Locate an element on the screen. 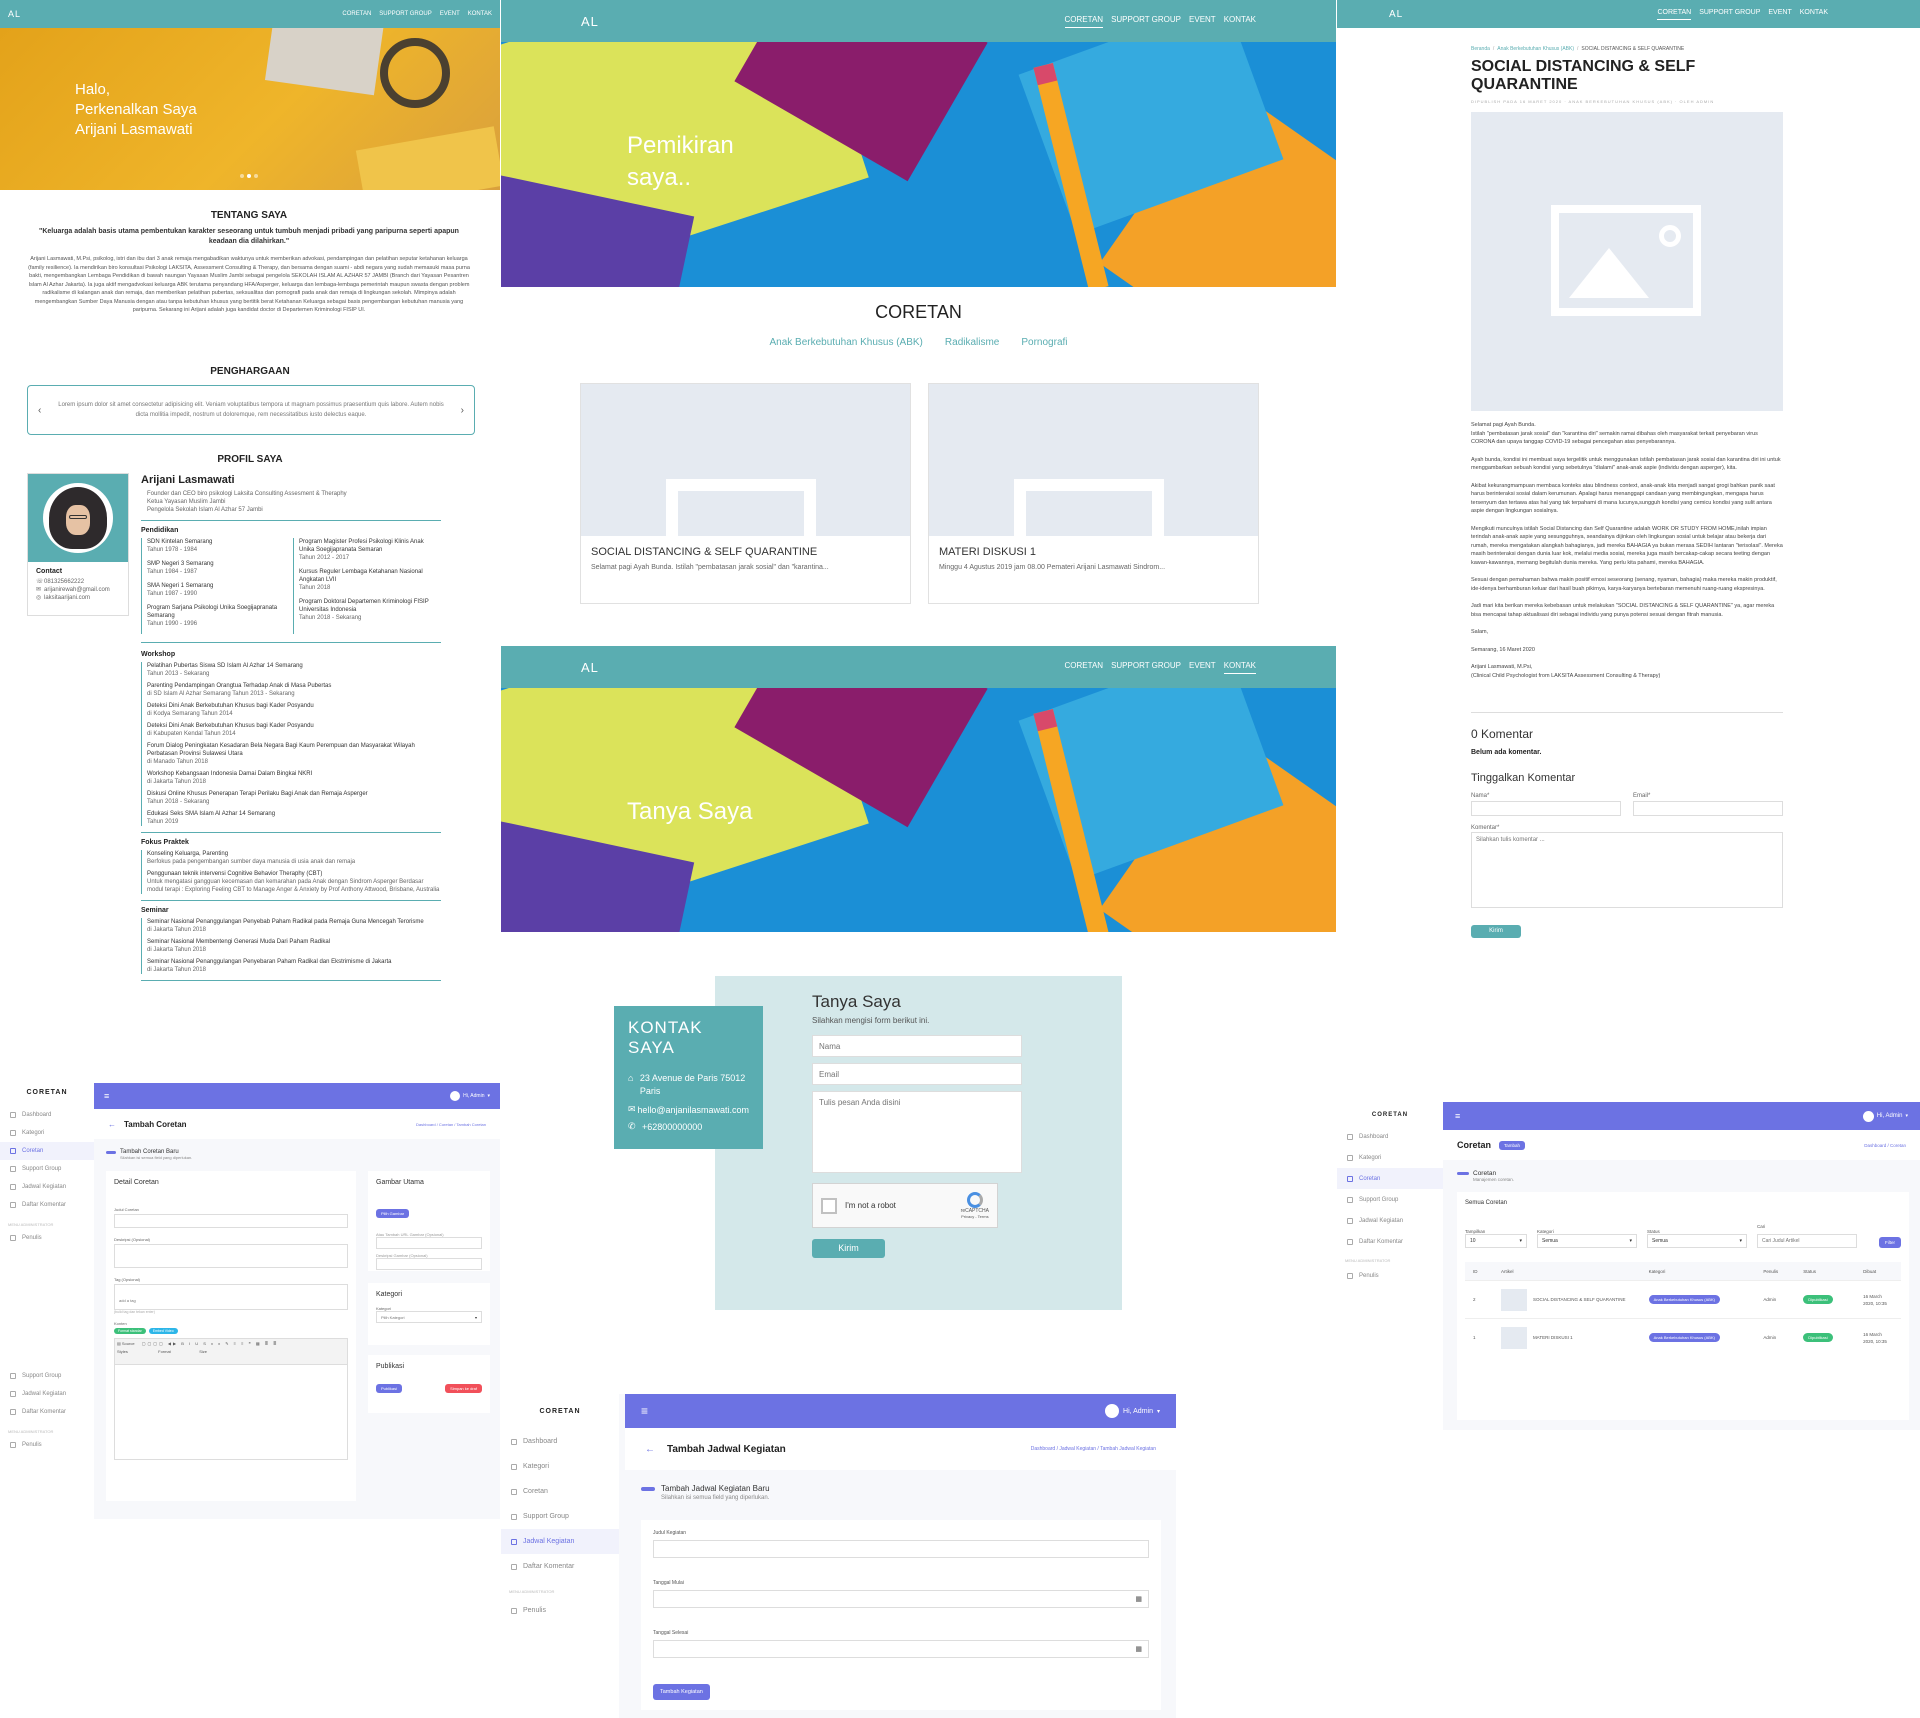 Image resolution: width=1920 pixels, height=1718 pixels. embed-video-button: Embed Video is located at coordinates (163, 1331).